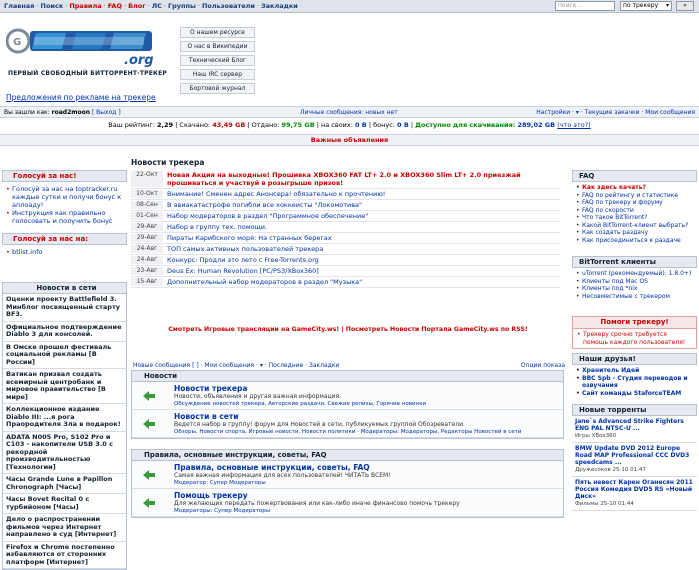 This screenshot has width=699, height=570. What do you see at coordinates (64, 504) in the screenshot?
I see `web-news-item: Часы Bovet Recital 0 с турбийоном [Часы]` at bounding box center [64, 504].